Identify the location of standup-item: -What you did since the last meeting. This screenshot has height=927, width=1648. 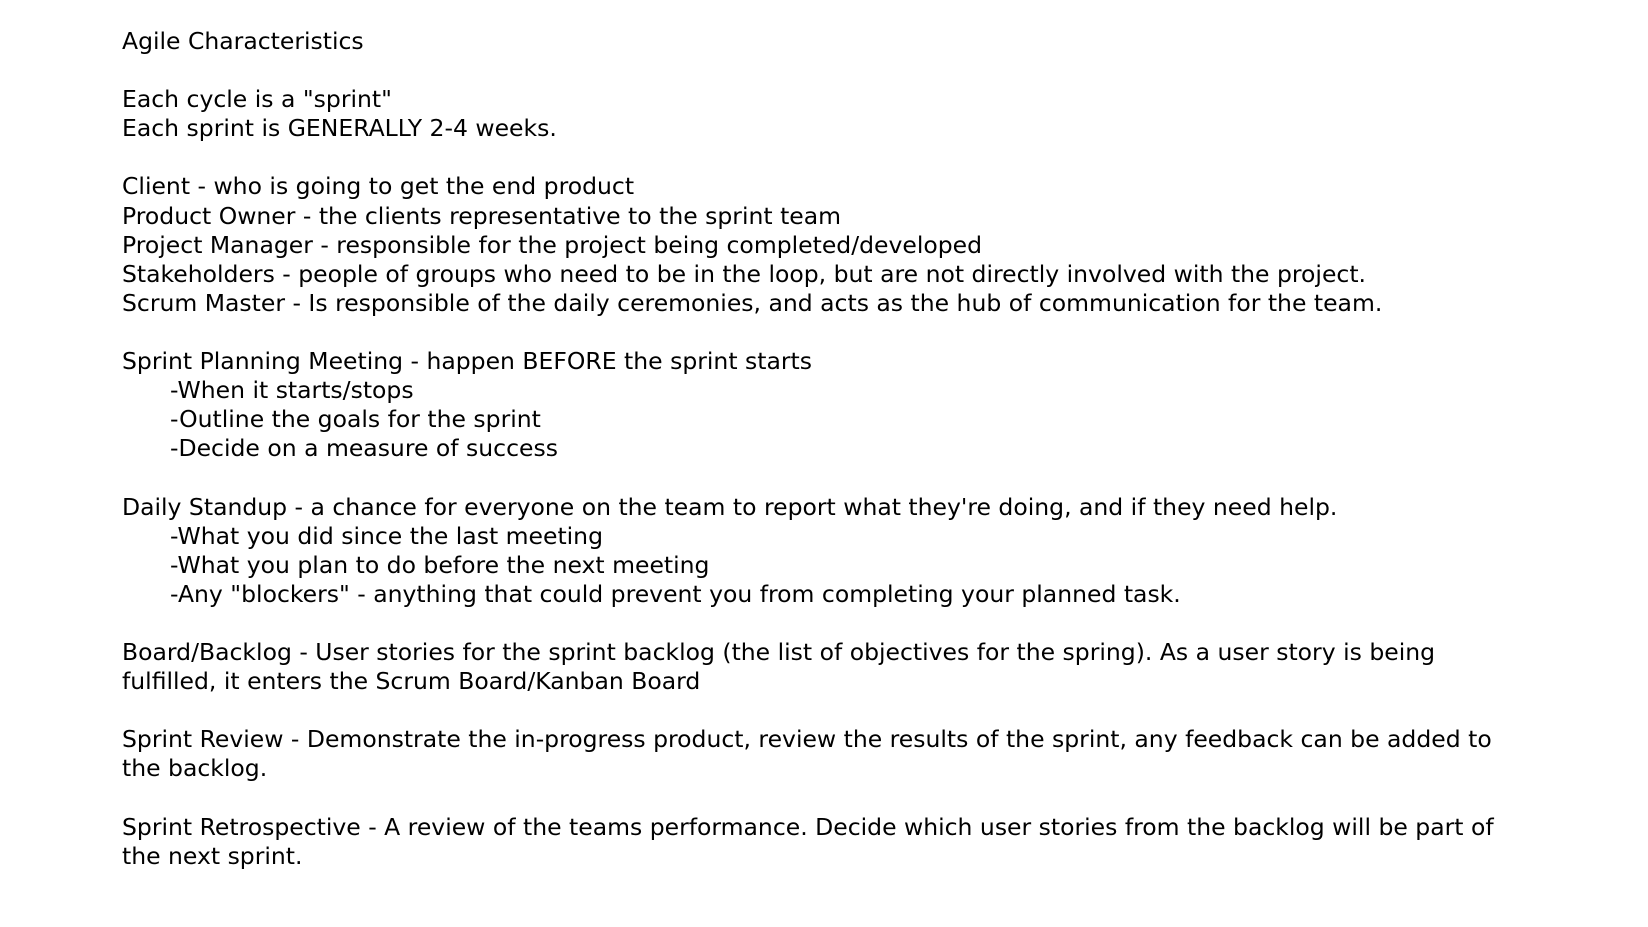
(386, 535).